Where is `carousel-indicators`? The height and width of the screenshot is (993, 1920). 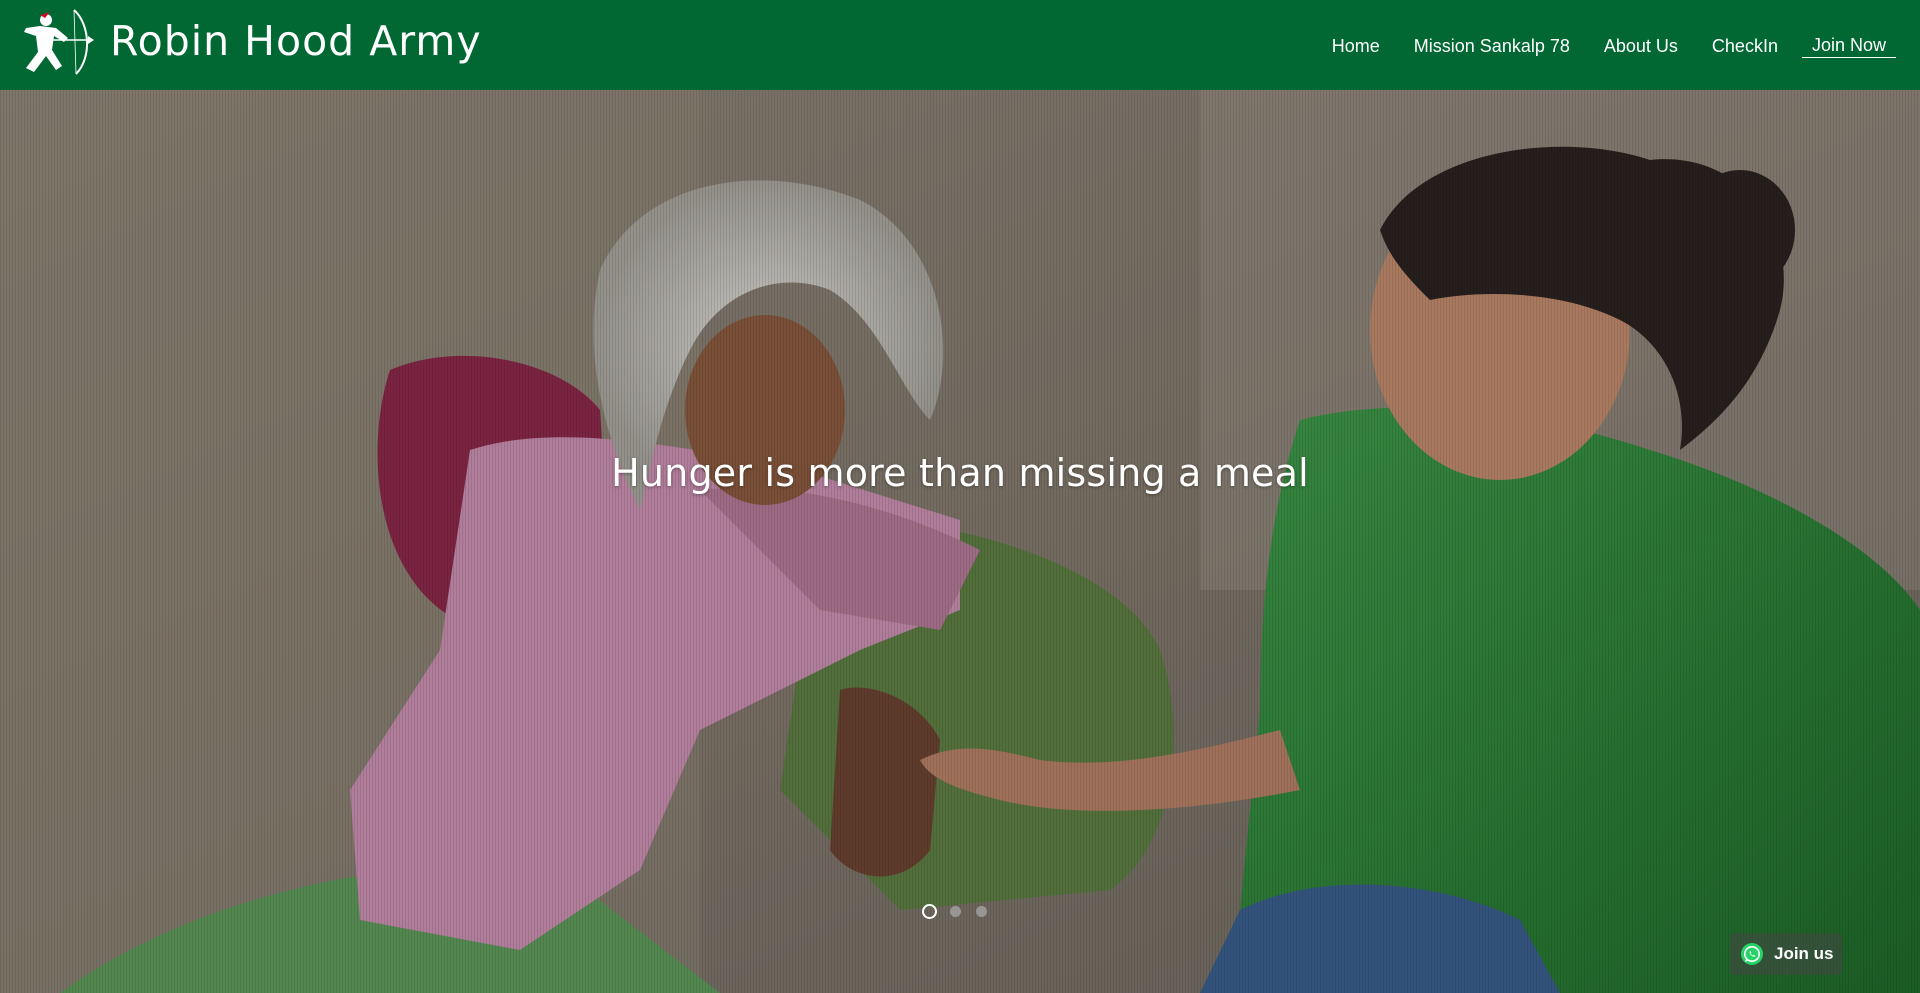 carousel-indicators is located at coordinates (962, 911).